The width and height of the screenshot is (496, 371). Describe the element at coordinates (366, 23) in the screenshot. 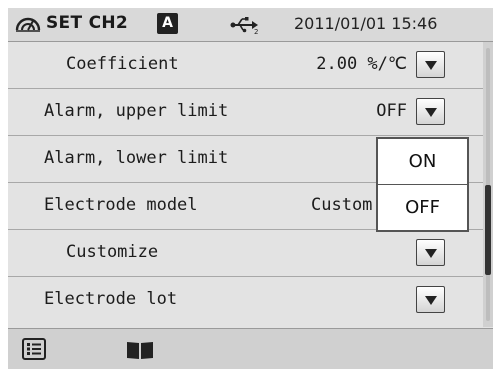

I see `datetime-display: 2011/01/01 15:46` at that location.